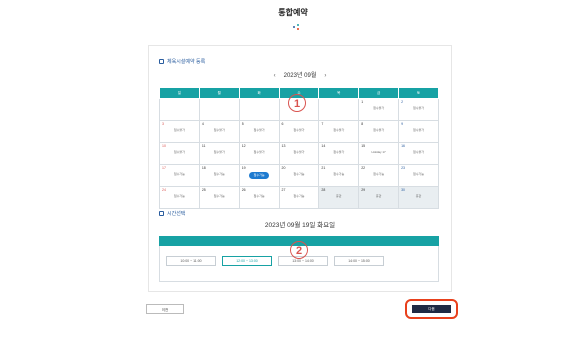  I want to click on day-number: 3, so click(163, 124).